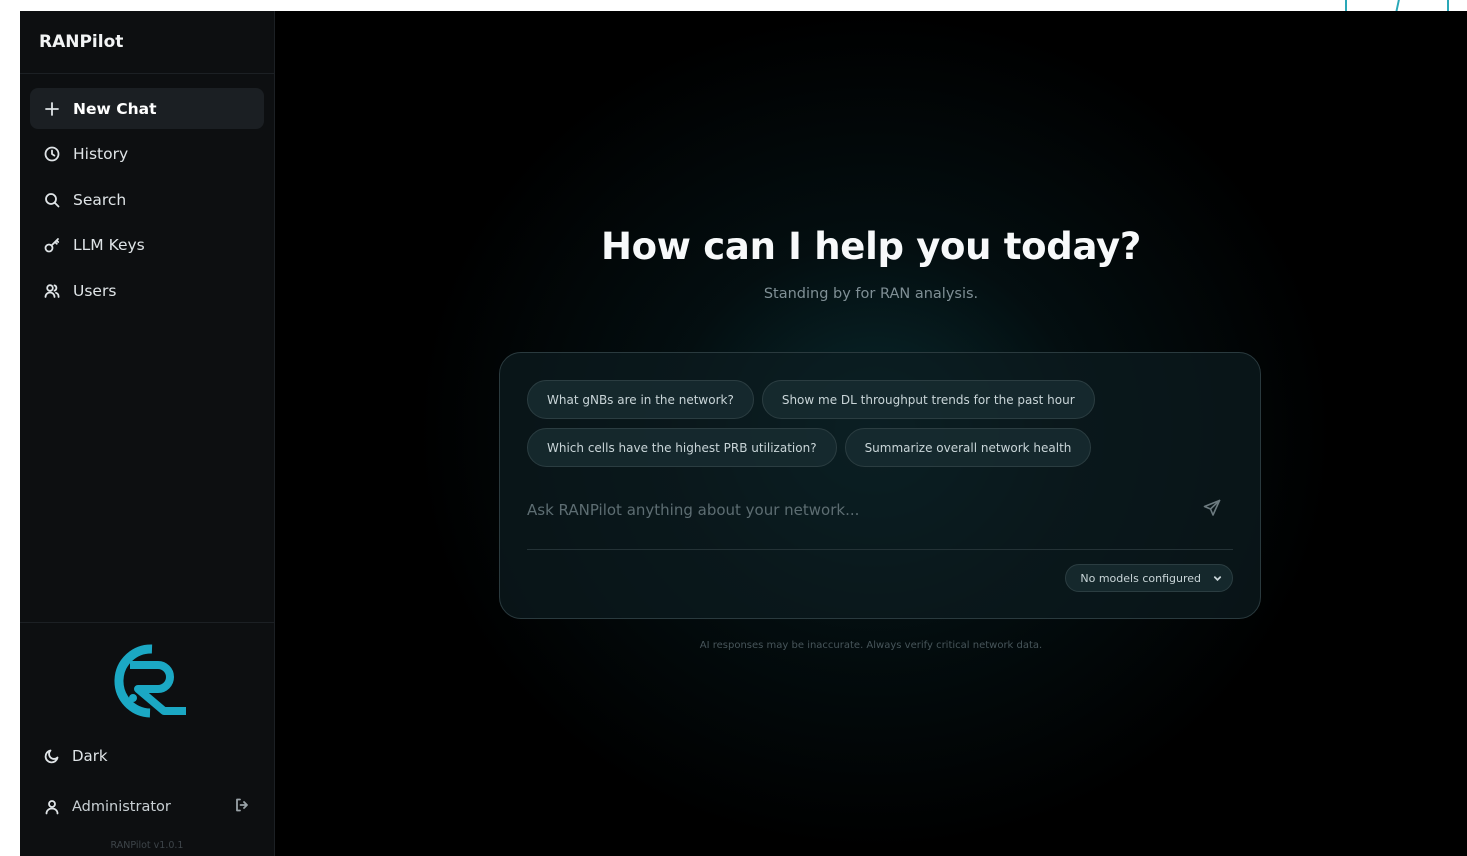  What do you see at coordinates (1217, 578) in the screenshot?
I see `chevron-down-icon` at bounding box center [1217, 578].